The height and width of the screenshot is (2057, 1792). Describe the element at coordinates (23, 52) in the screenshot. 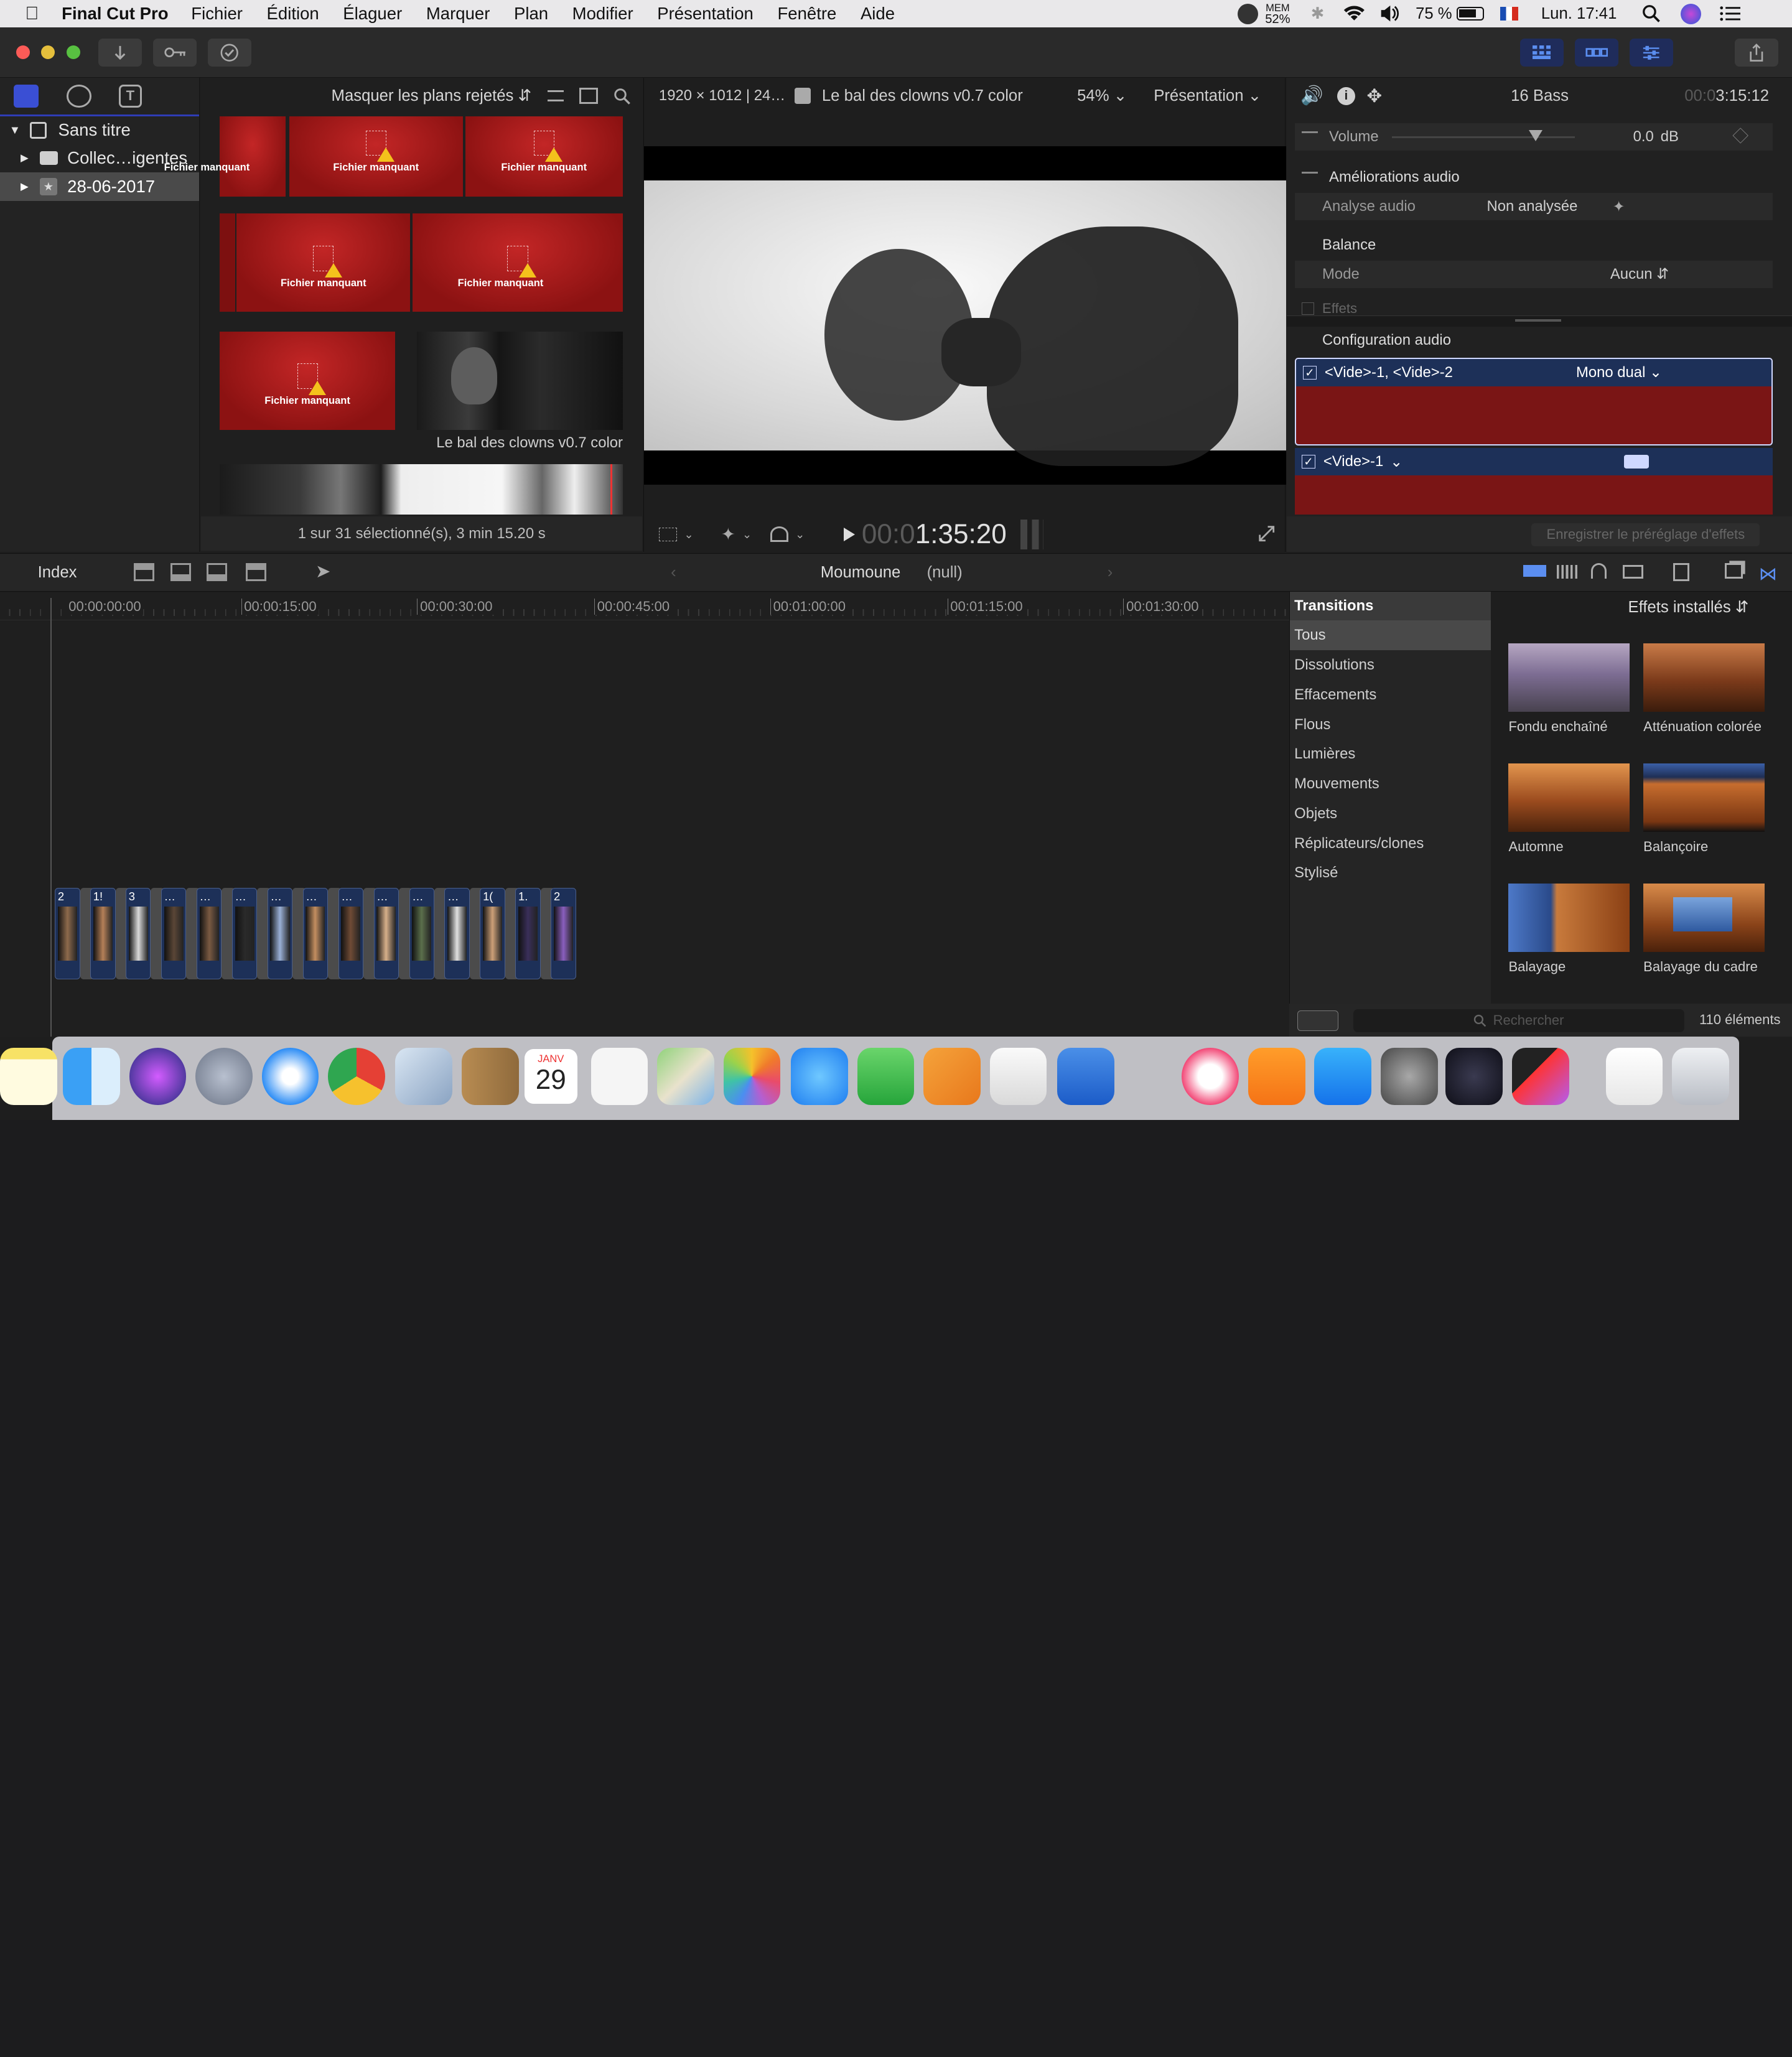

I see `close-window-button` at that location.